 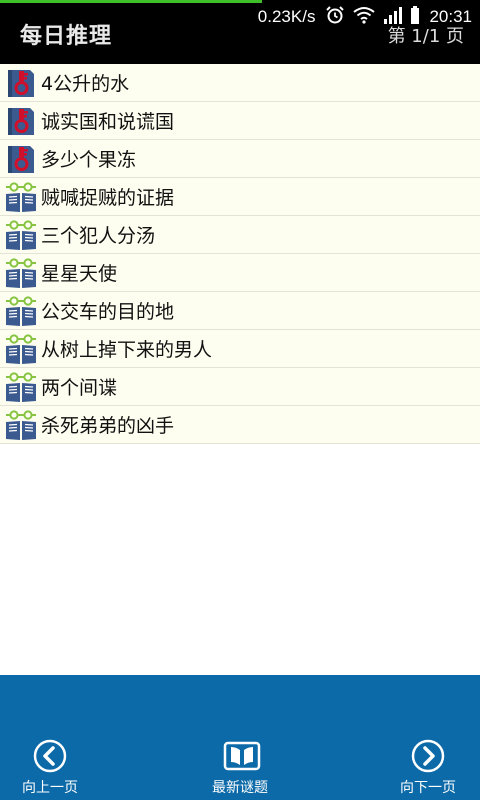 I want to click on list-item: 贼喊捉贼的证据, so click(x=240, y=197).